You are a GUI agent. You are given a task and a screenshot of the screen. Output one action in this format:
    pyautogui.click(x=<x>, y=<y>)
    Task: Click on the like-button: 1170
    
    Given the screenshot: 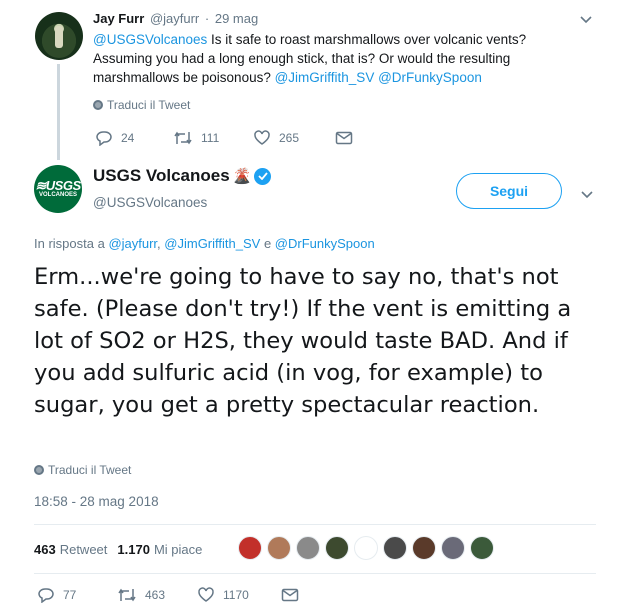 What is the action you would take?
    pyautogui.click(x=239, y=595)
    